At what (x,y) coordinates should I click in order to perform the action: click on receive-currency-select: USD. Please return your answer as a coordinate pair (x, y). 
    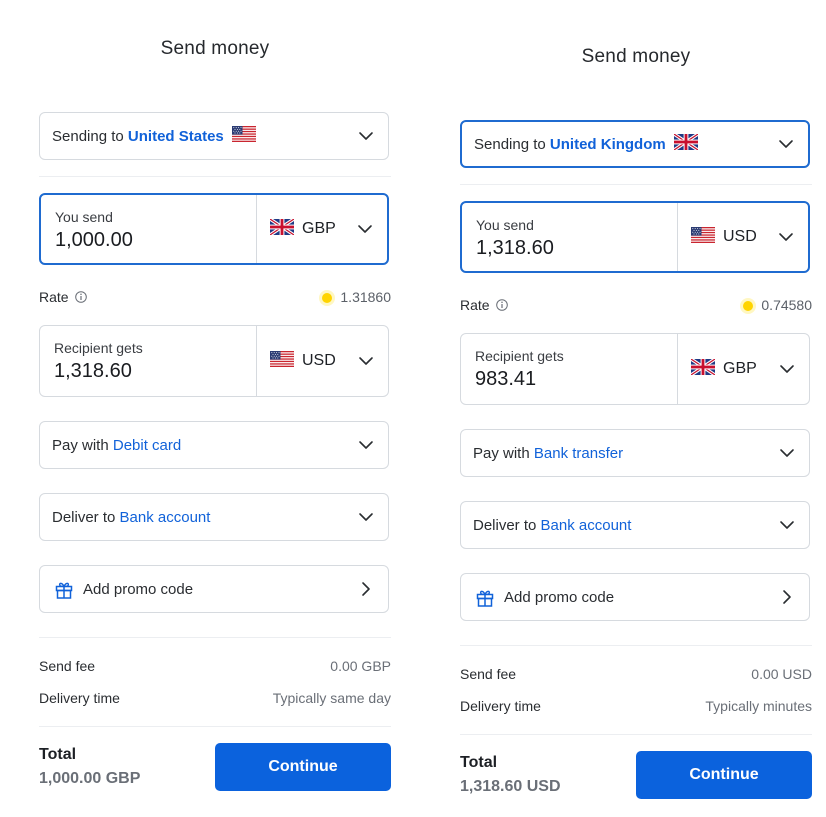
    Looking at the image, I should click on (303, 361).